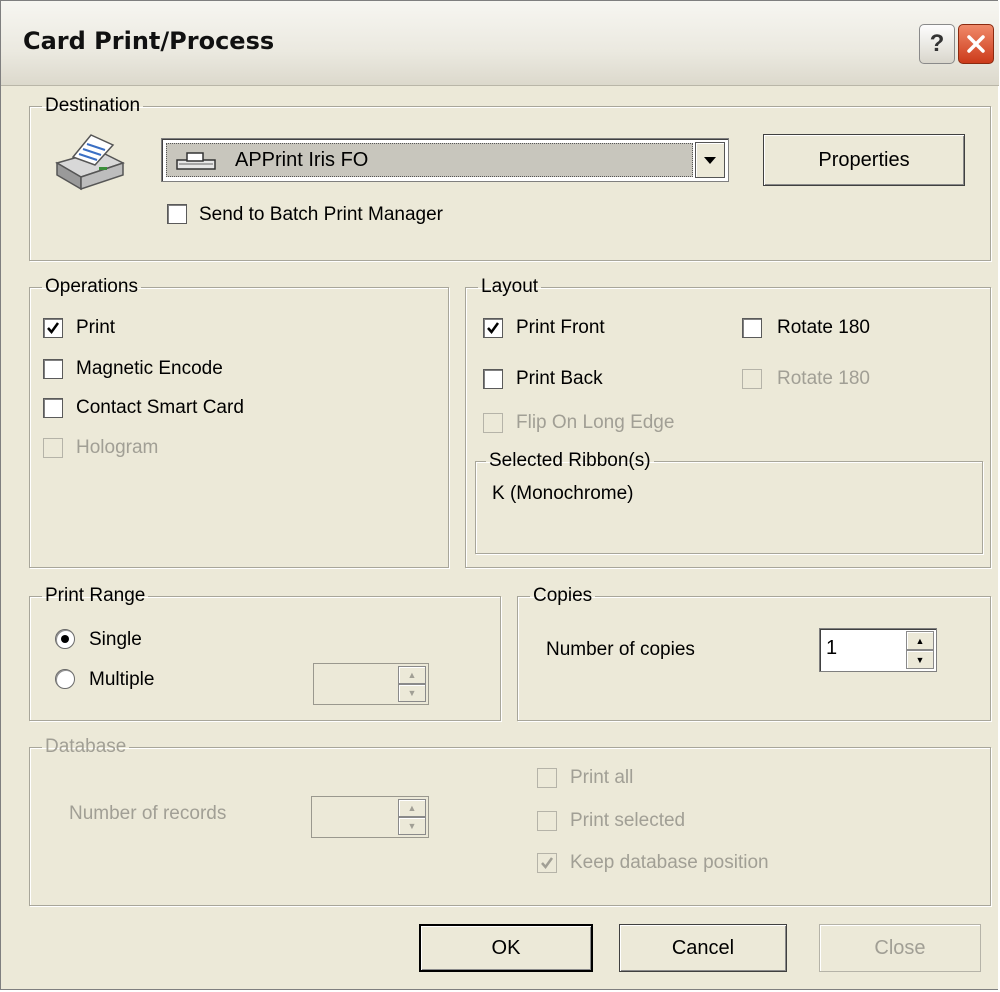 Image resolution: width=1000 pixels, height=992 pixels. I want to click on help-button: ?, so click(937, 44).